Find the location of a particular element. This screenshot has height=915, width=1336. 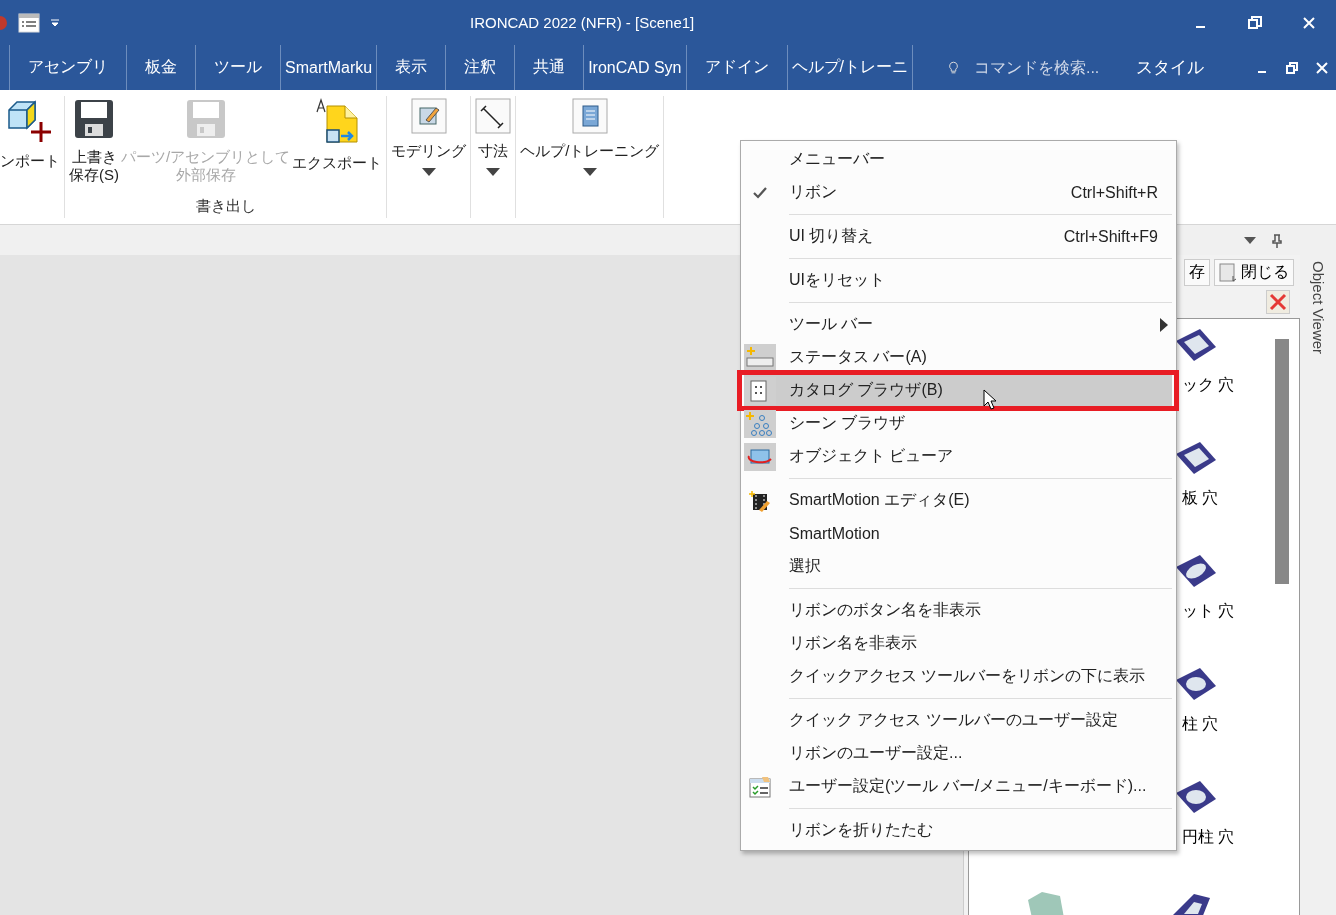

menu-item: ステータス バー(A) is located at coordinates (958, 357).